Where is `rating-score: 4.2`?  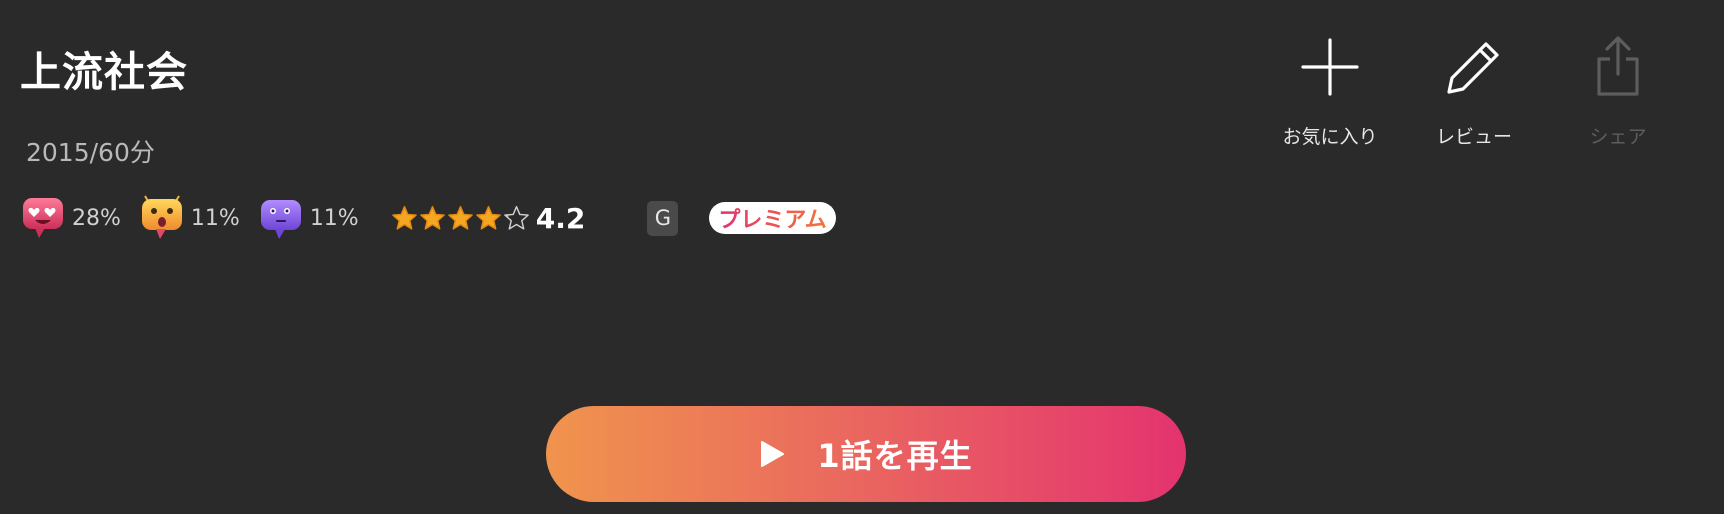
rating-score: 4.2 is located at coordinates (560, 218).